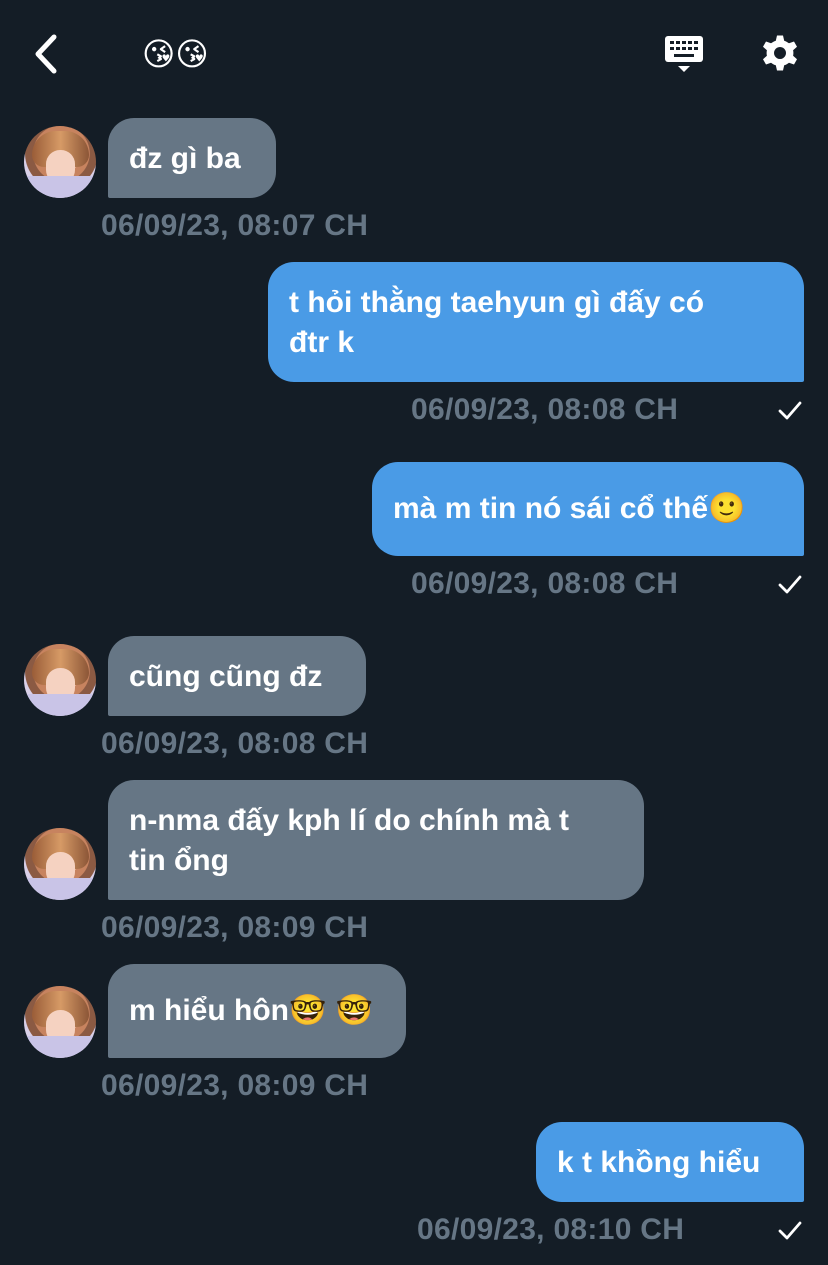 Image resolution: width=828 pixels, height=1265 pixels. Describe the element at coordinates (192, 158) in the screenshot. I see `message-bubble: đz gì ba` at that location.